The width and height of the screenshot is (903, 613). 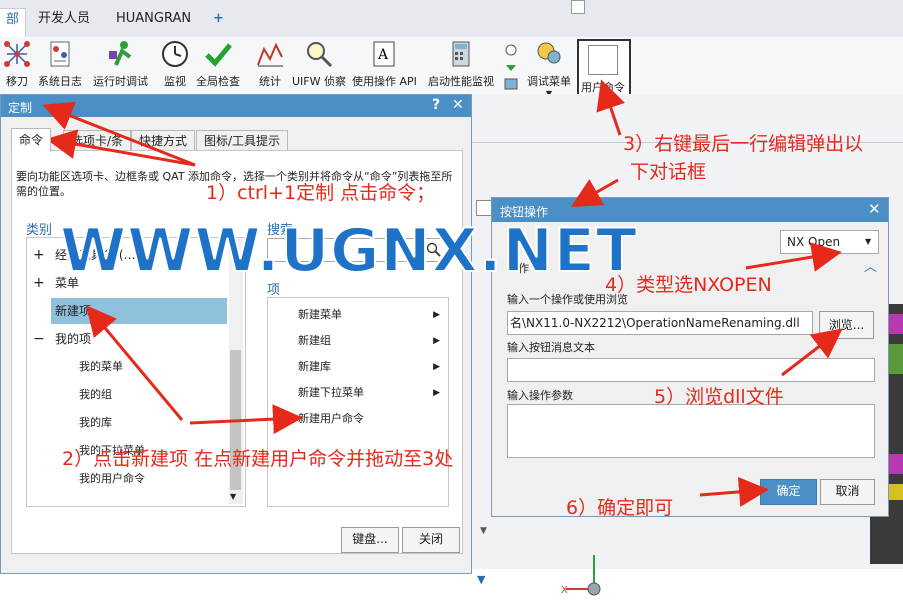 I want to click on annotation-step-5: 5）浏览dll文件, so click(x=719, y=397).